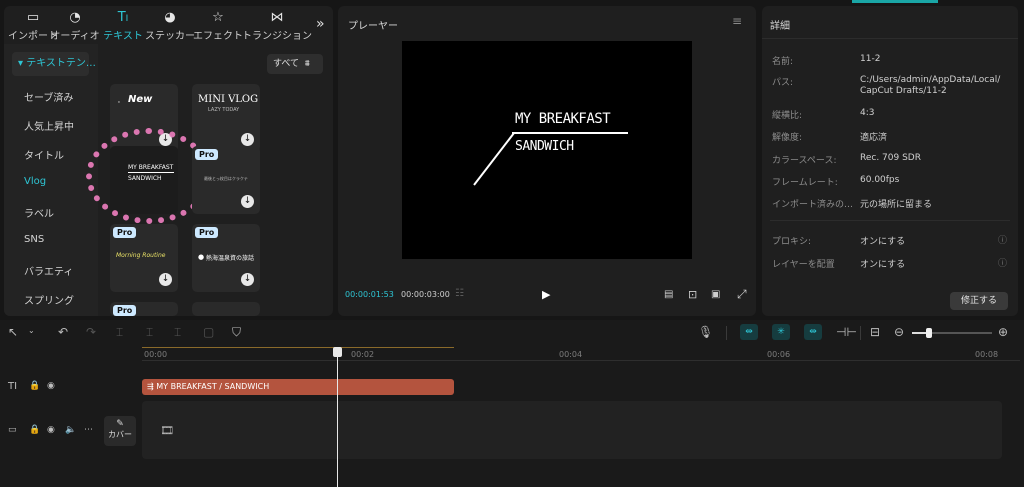 The height and width of the screenshot is (487, 1024). Describe the element at coordinates (91, 332) in the screenshot. I see `redo-icon: ↷` at that location.